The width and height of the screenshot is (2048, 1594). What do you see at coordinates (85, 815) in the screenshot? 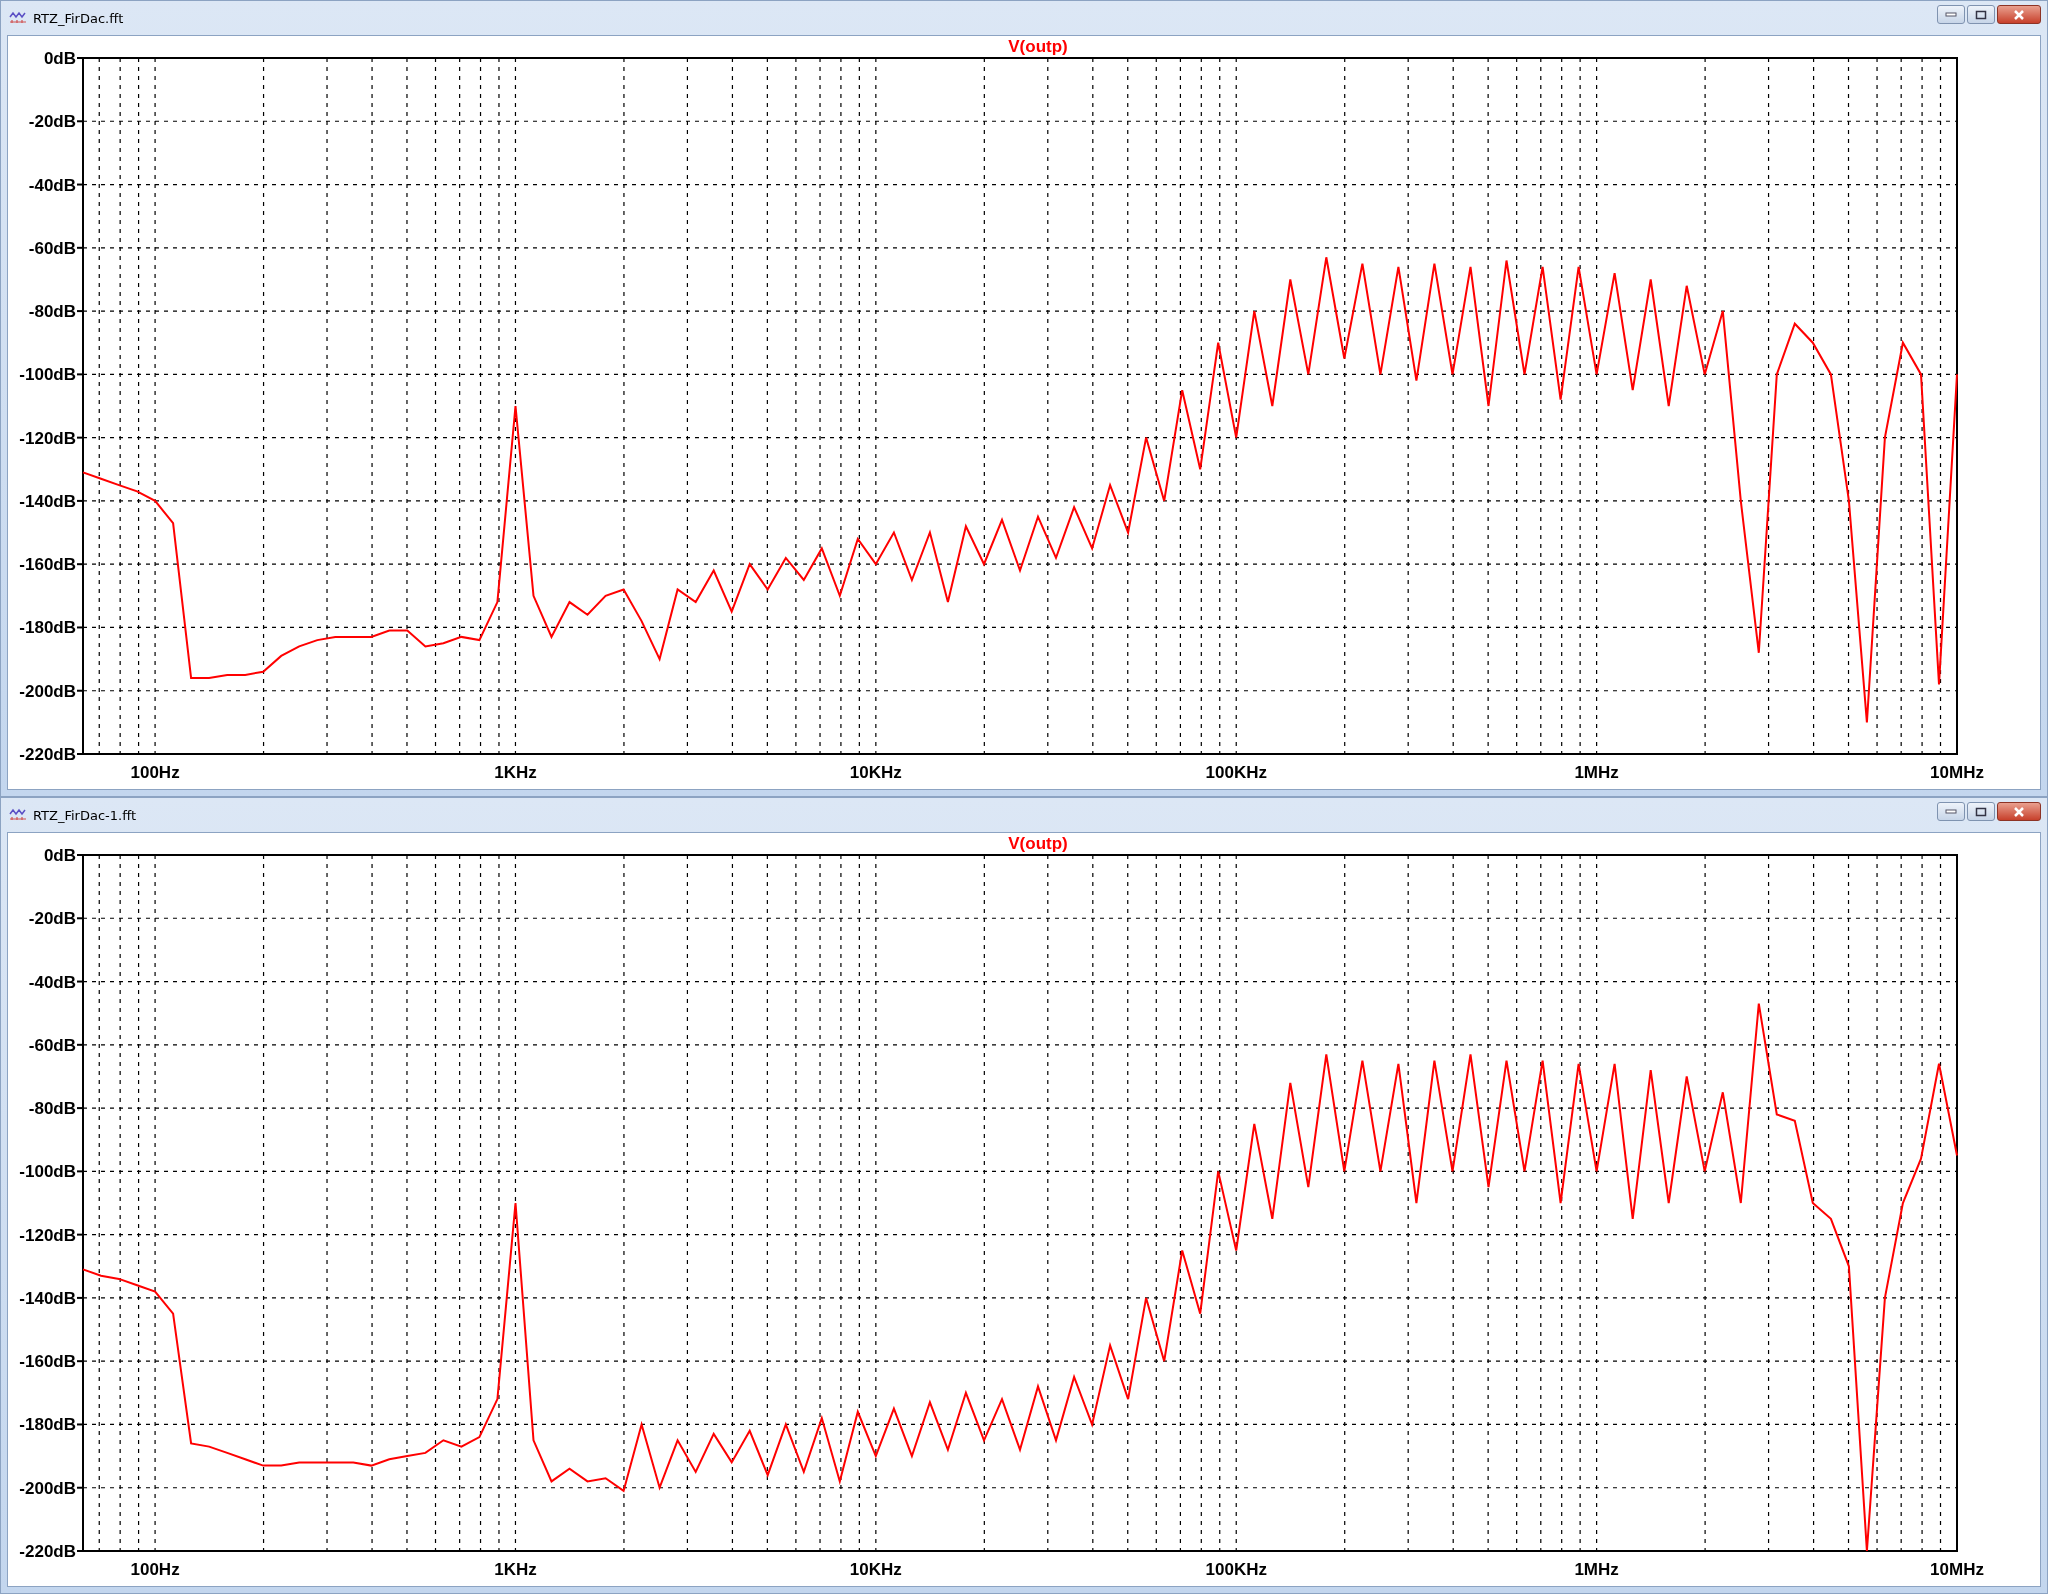
I see `window-title: RTZ_FirDac-1.fft` at bounding box center [85, 815].